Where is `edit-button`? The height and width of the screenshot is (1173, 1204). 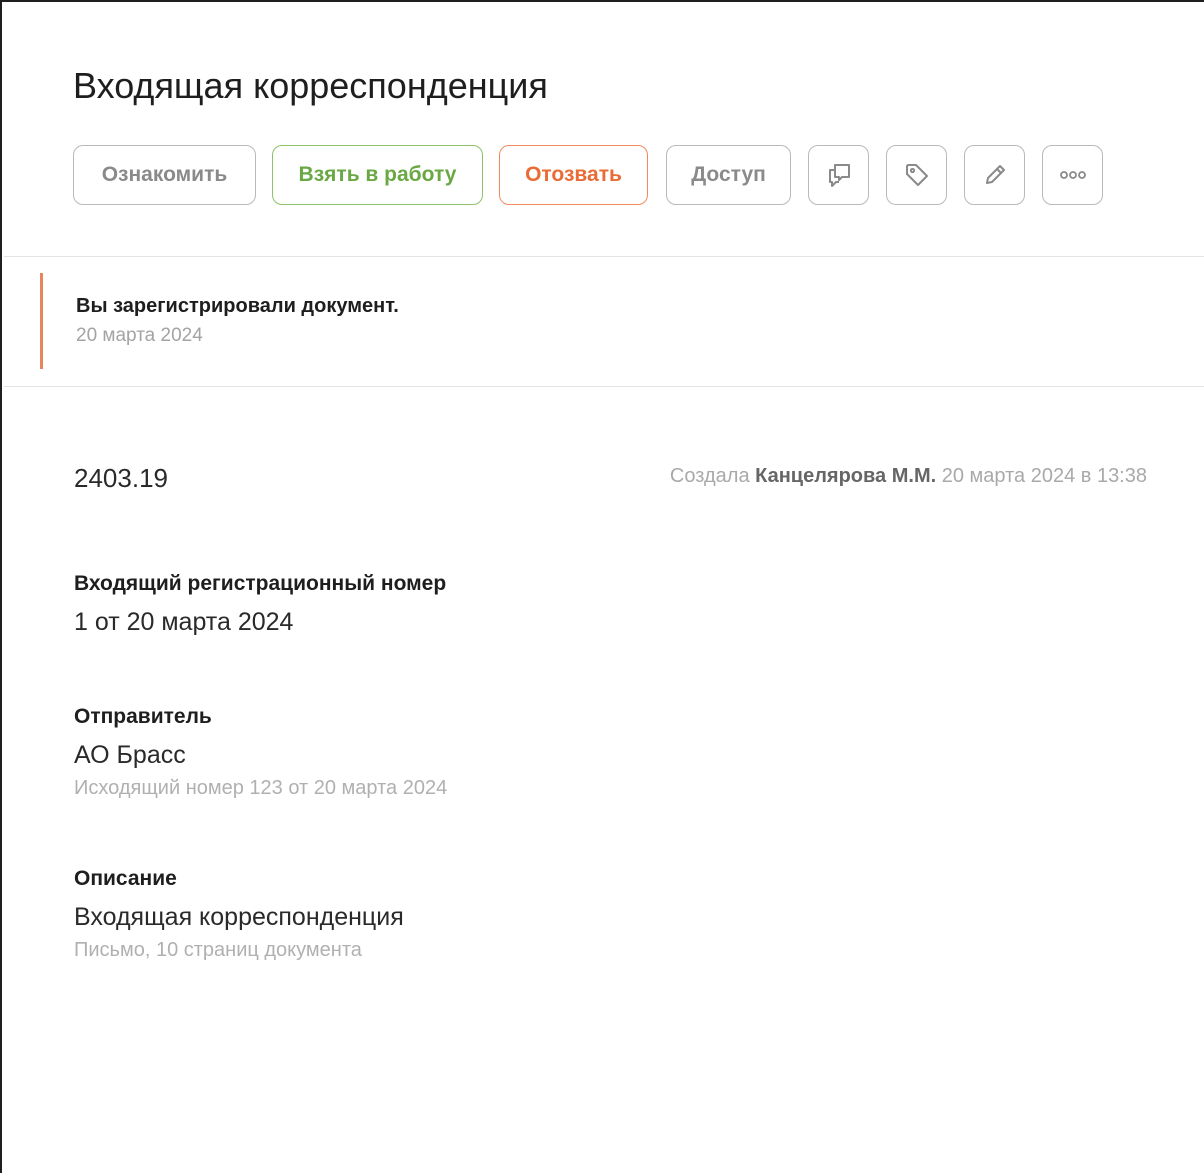
edit-button is located at coordinates (994, 175).